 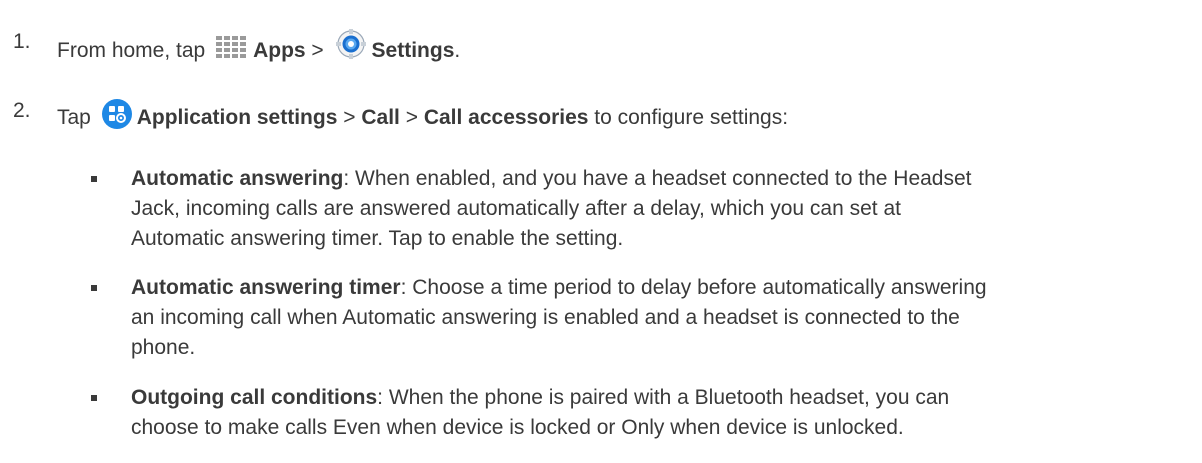 What do you see at coordinates (131, 50) in the screenshot?
I see `step-1-lead: From home, tap` at bounding box center [131, 50].